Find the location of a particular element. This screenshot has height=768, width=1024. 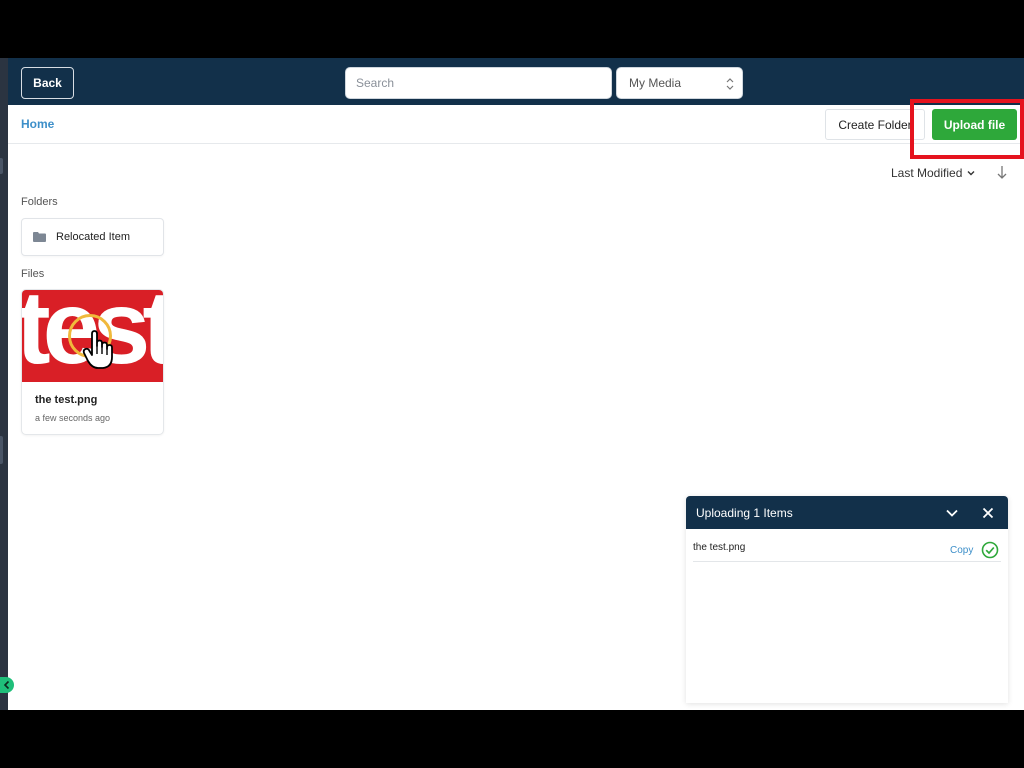

folders-section-label: Folders is located at coordinates (39, 202).